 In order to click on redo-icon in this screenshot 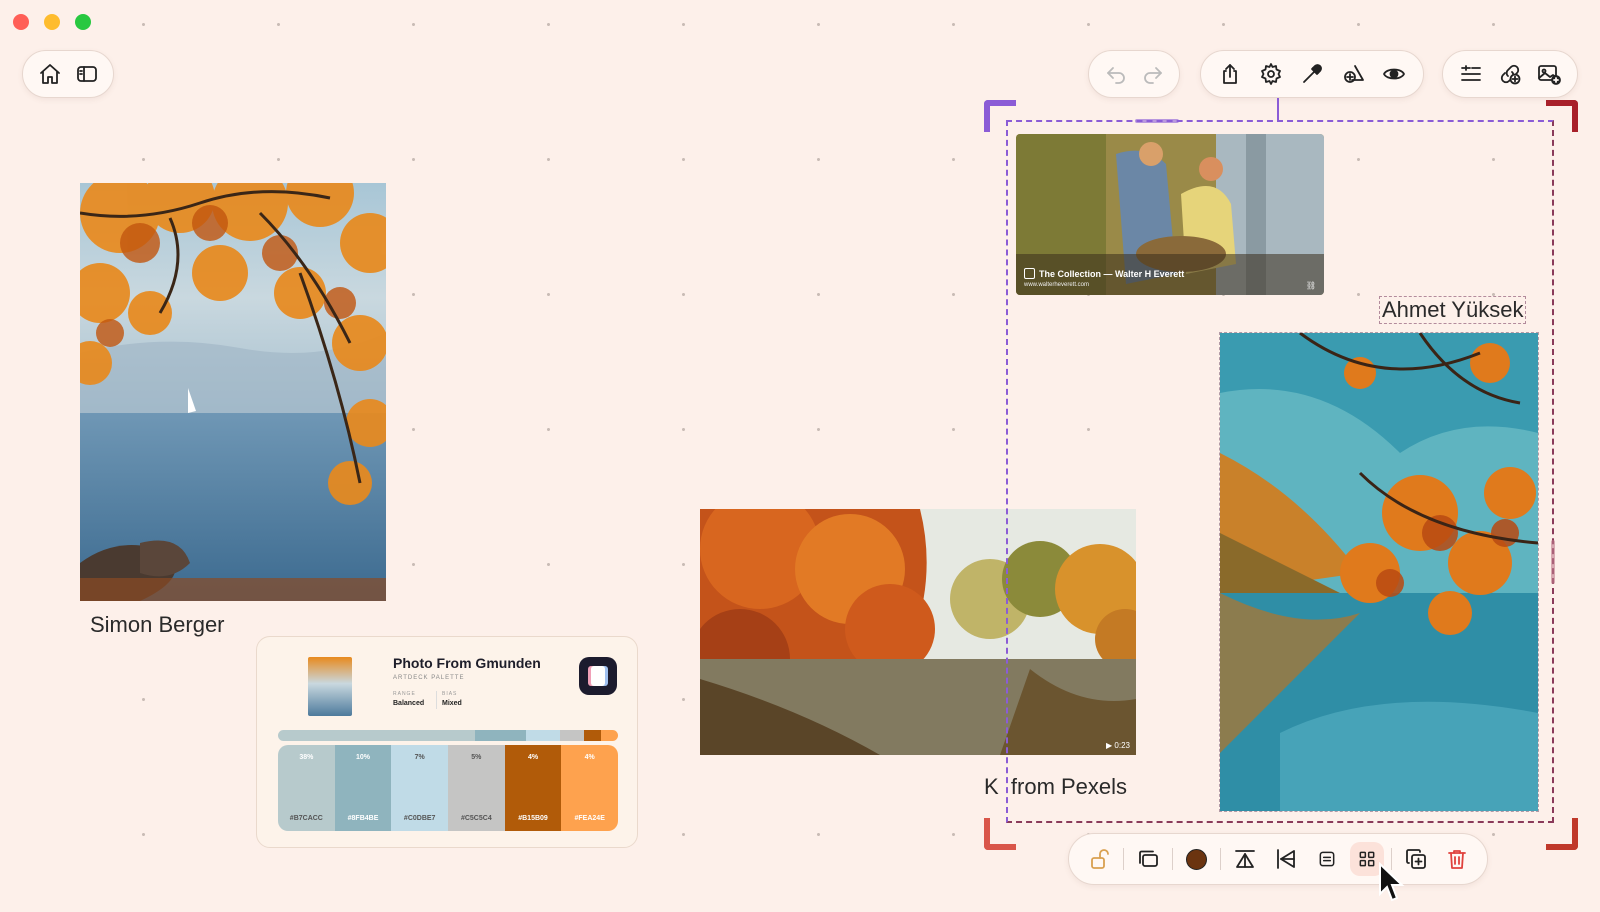, I will do `click(1153, 74)`.